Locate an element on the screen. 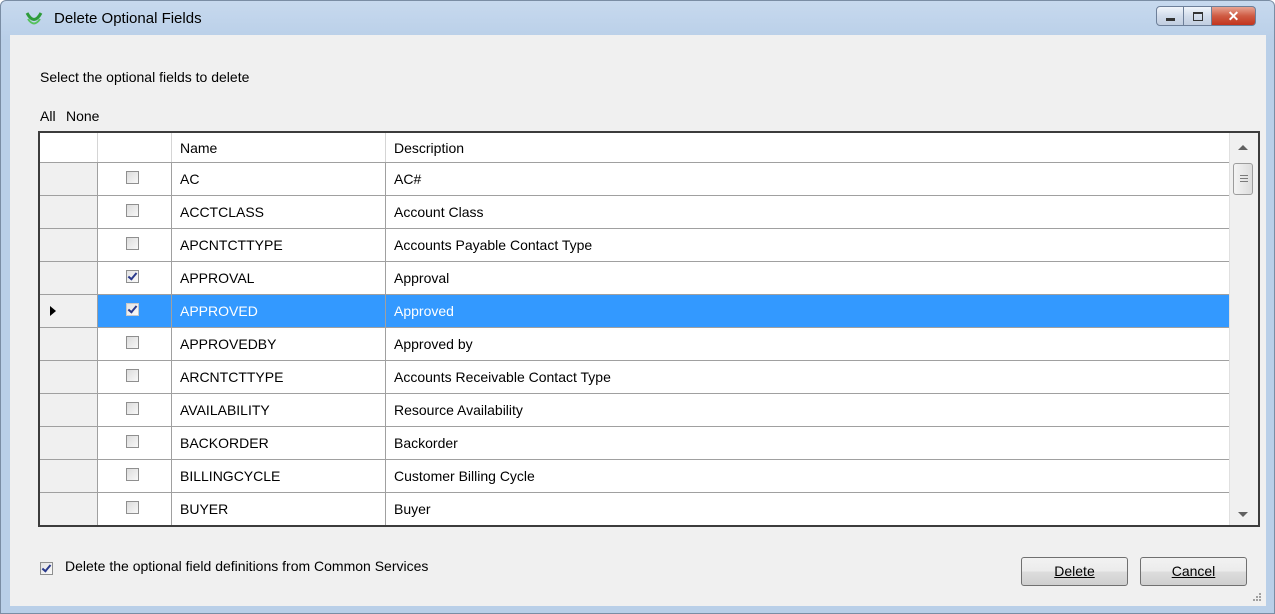 The image size is (1275, 614). delete-button: Delete is located at coordinates (1074, 571).